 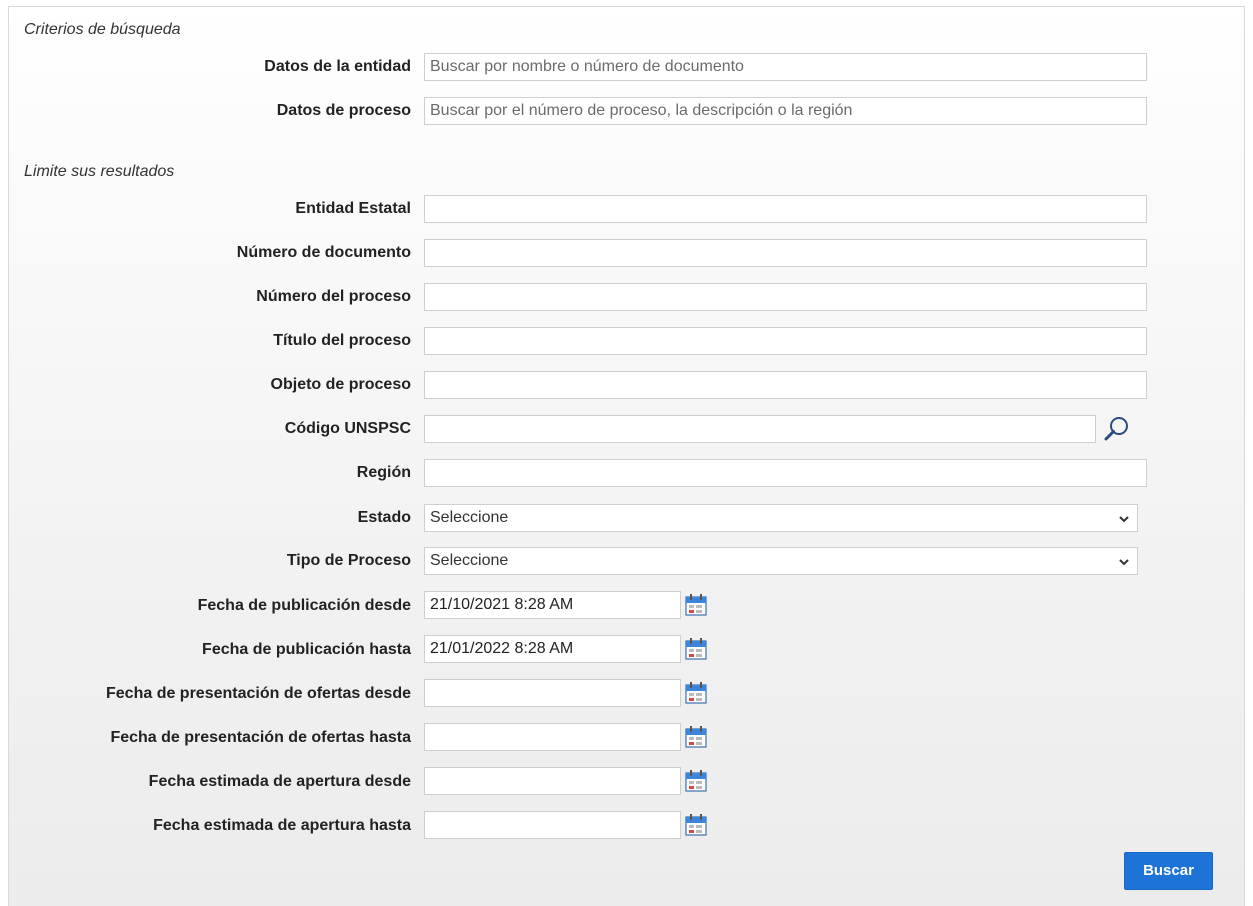 What do you see at coordinates (279, 781) in the screenshot?
I see `apertura-desde-label: Fecha estimada de apertura desde` at bounding box center [279, 781].